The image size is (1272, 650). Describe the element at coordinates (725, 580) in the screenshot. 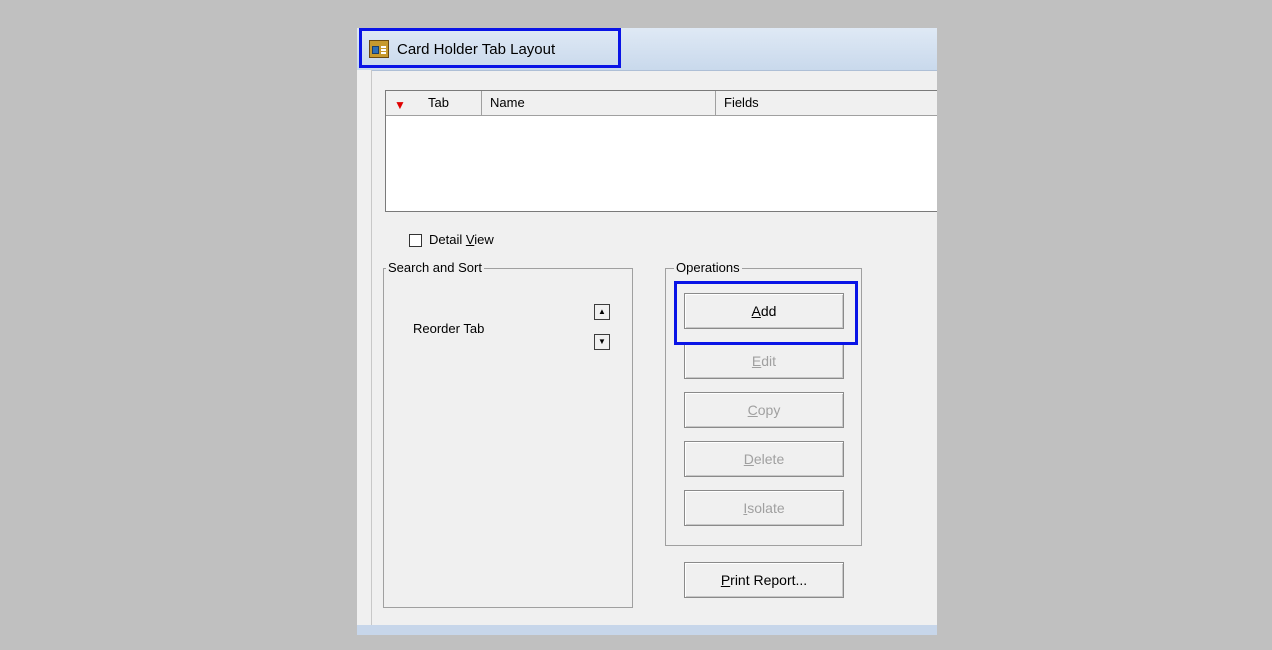

I see `print-mnemonic: P` at that location.